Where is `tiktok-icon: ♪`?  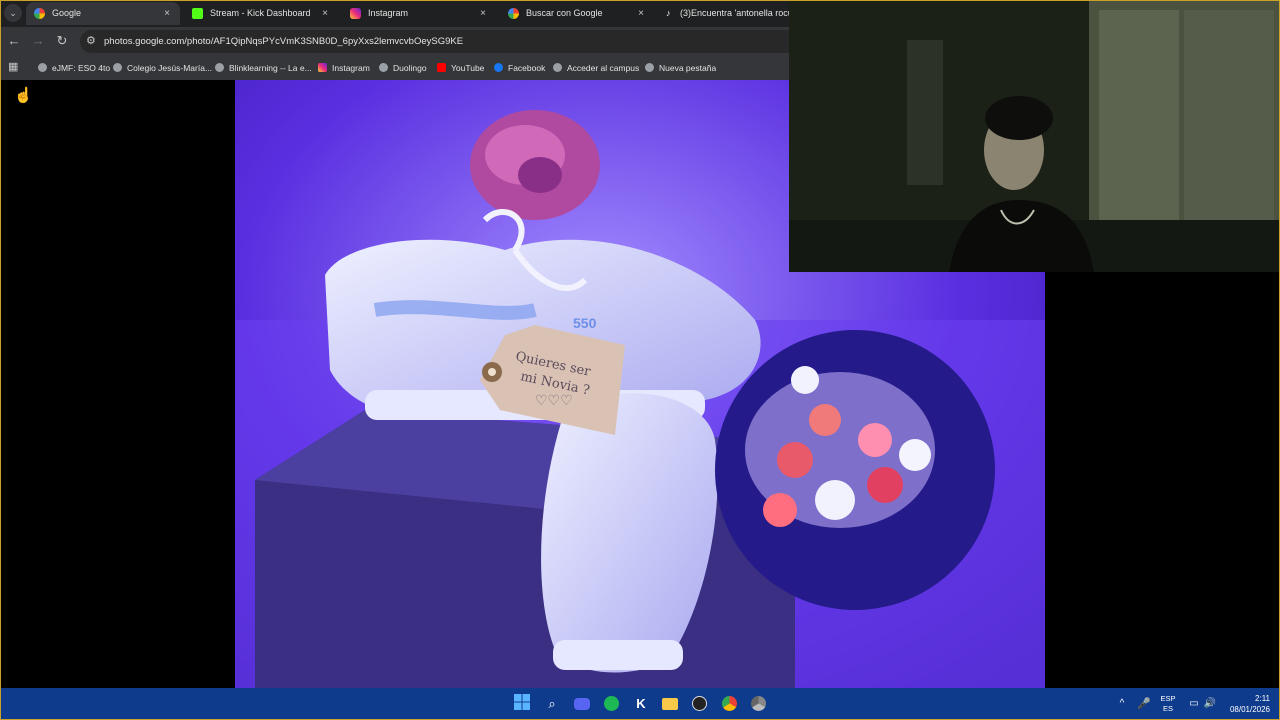
tiktok-icon: ♪ is located at coordinates (668, 13).